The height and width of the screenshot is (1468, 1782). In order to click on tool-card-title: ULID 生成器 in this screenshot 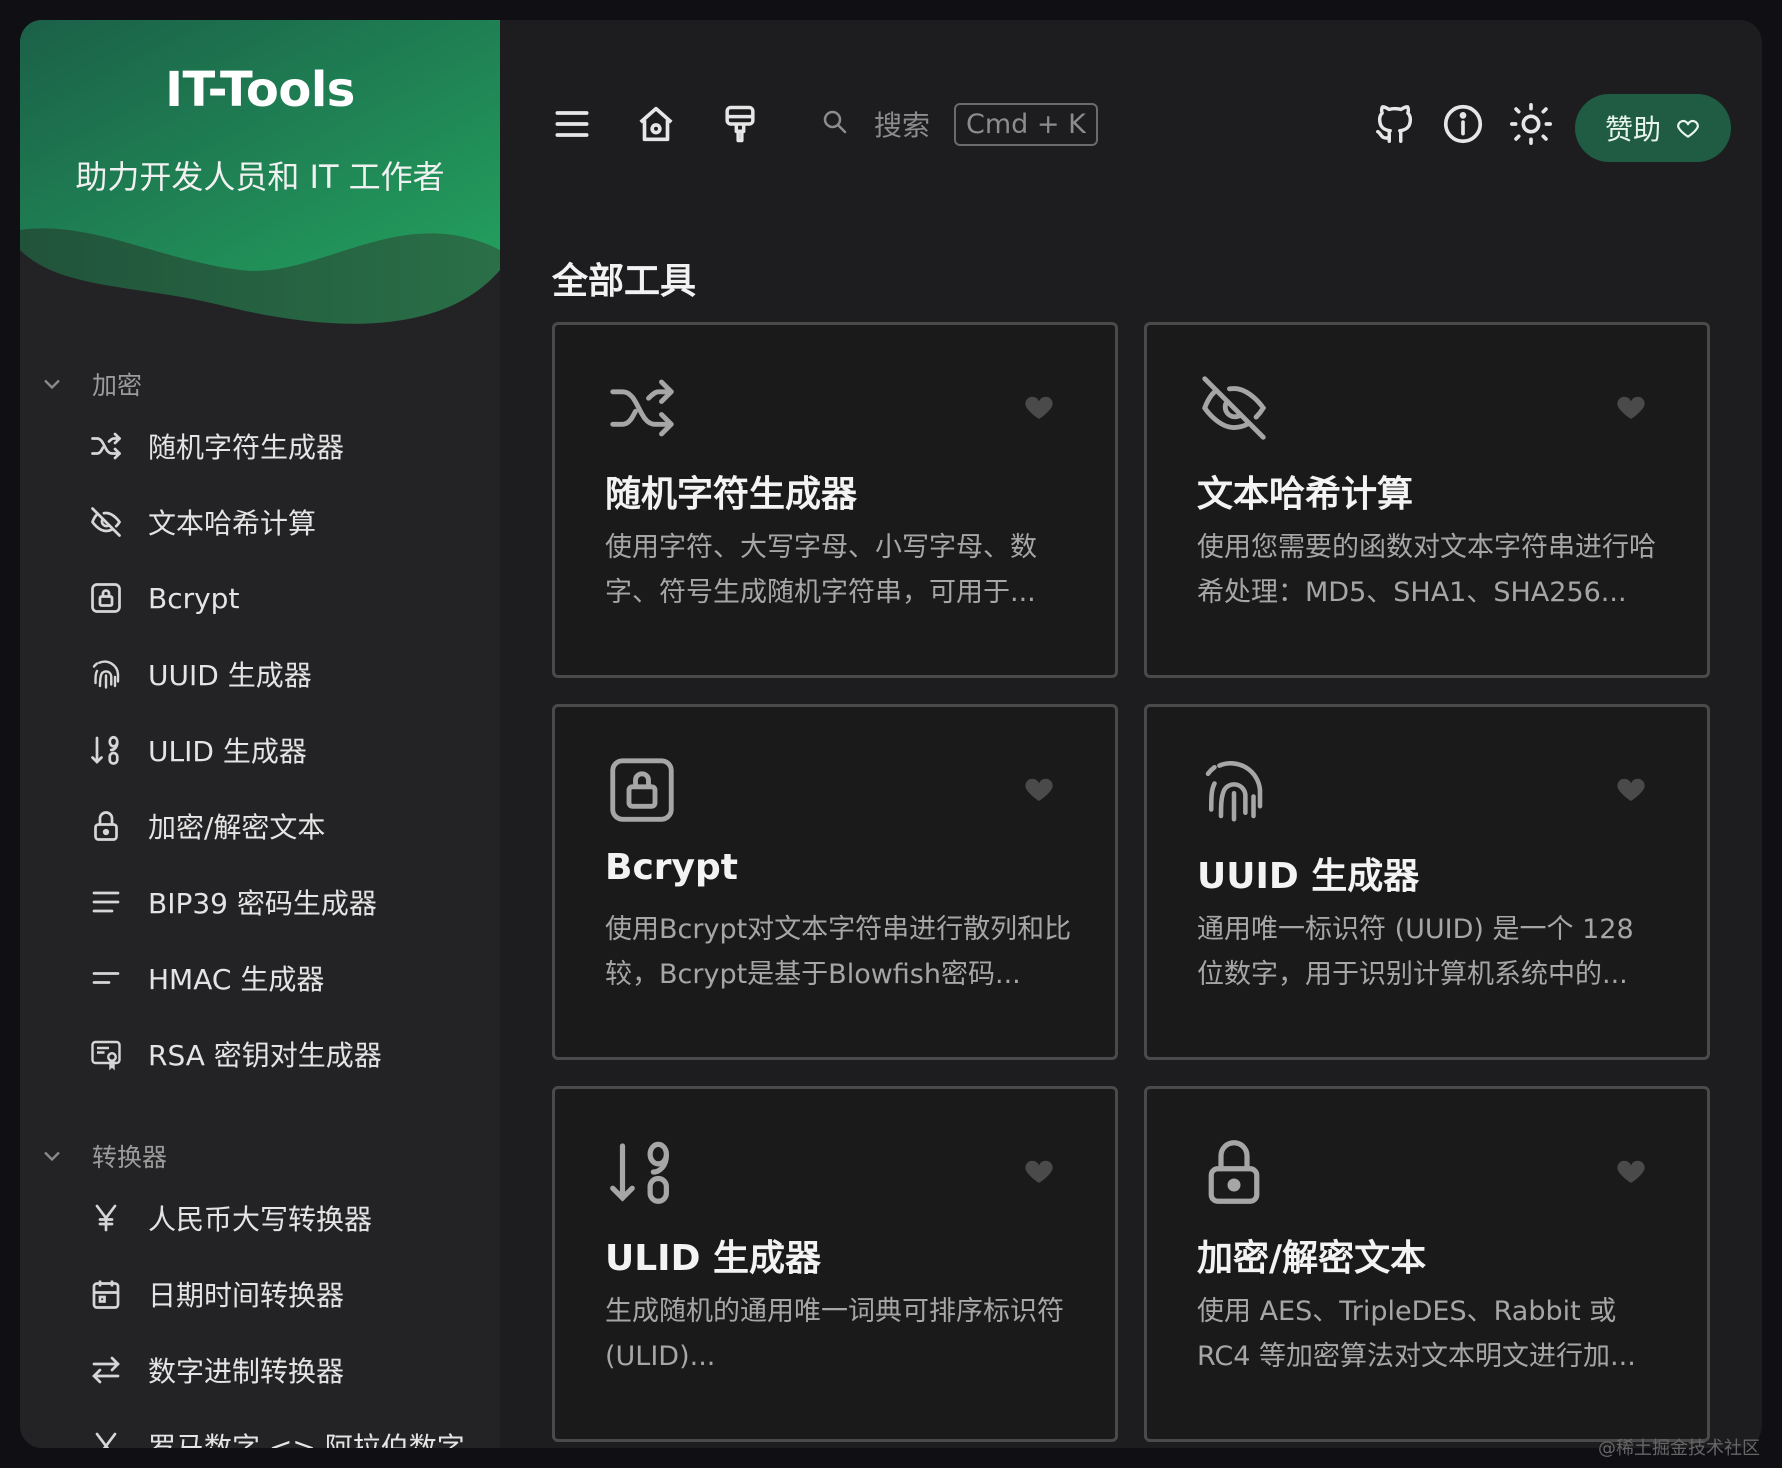, I will do `click(713, 1258)`.